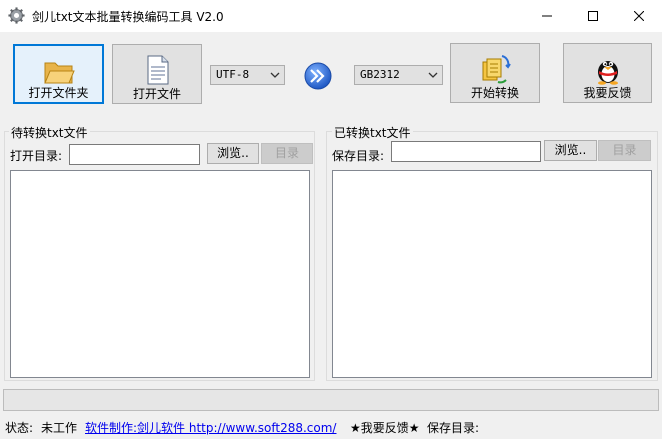 The width and height of the screenshot is (662, 439). Describe the element at coordinates (453, 428) in the screenshot. I see `status-save-dir-label: 保存目录:` at that location.